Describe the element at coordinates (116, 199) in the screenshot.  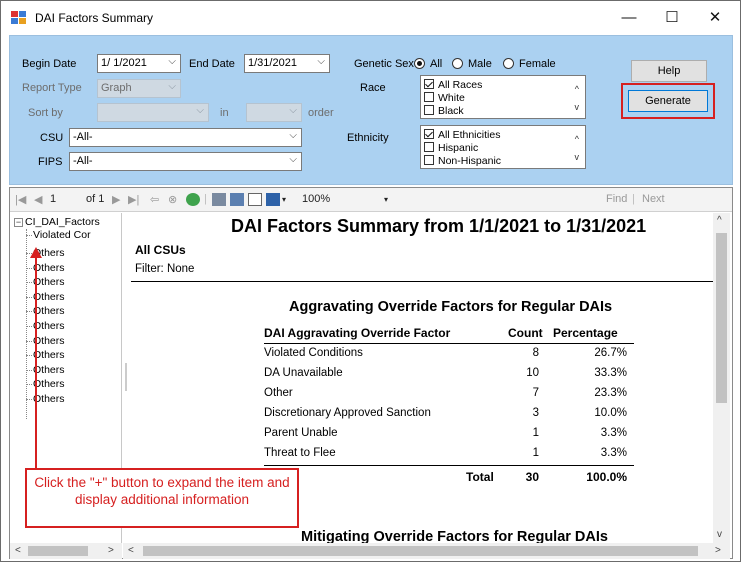
I see `next-page-icon: ▶` at that location.